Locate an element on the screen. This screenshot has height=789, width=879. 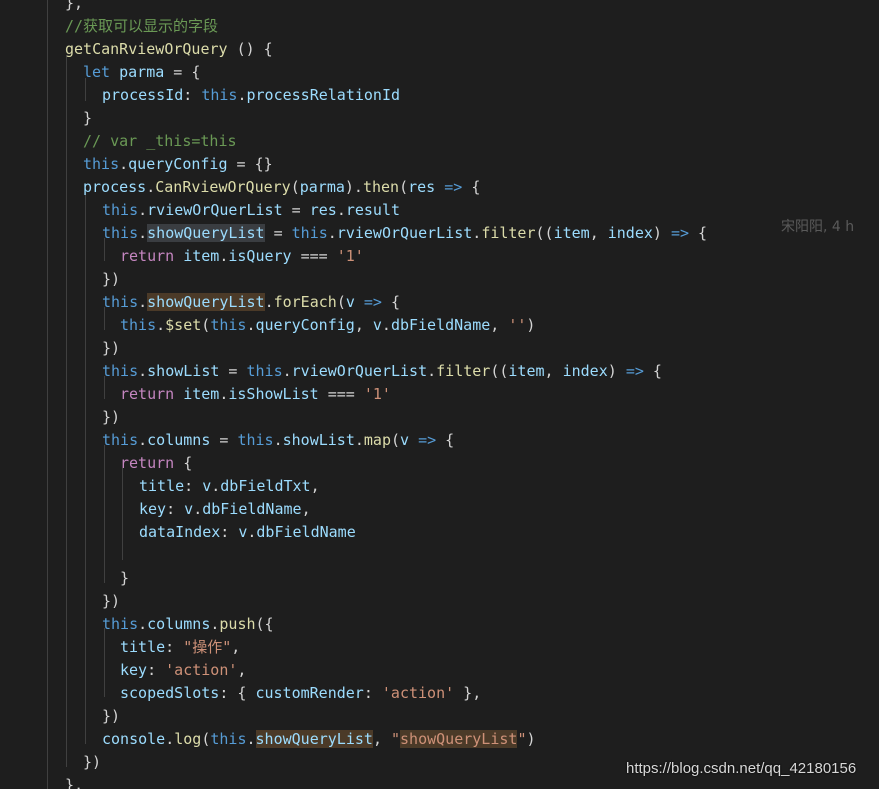
code-token: queryConfig is located at coordinates (178, 164).